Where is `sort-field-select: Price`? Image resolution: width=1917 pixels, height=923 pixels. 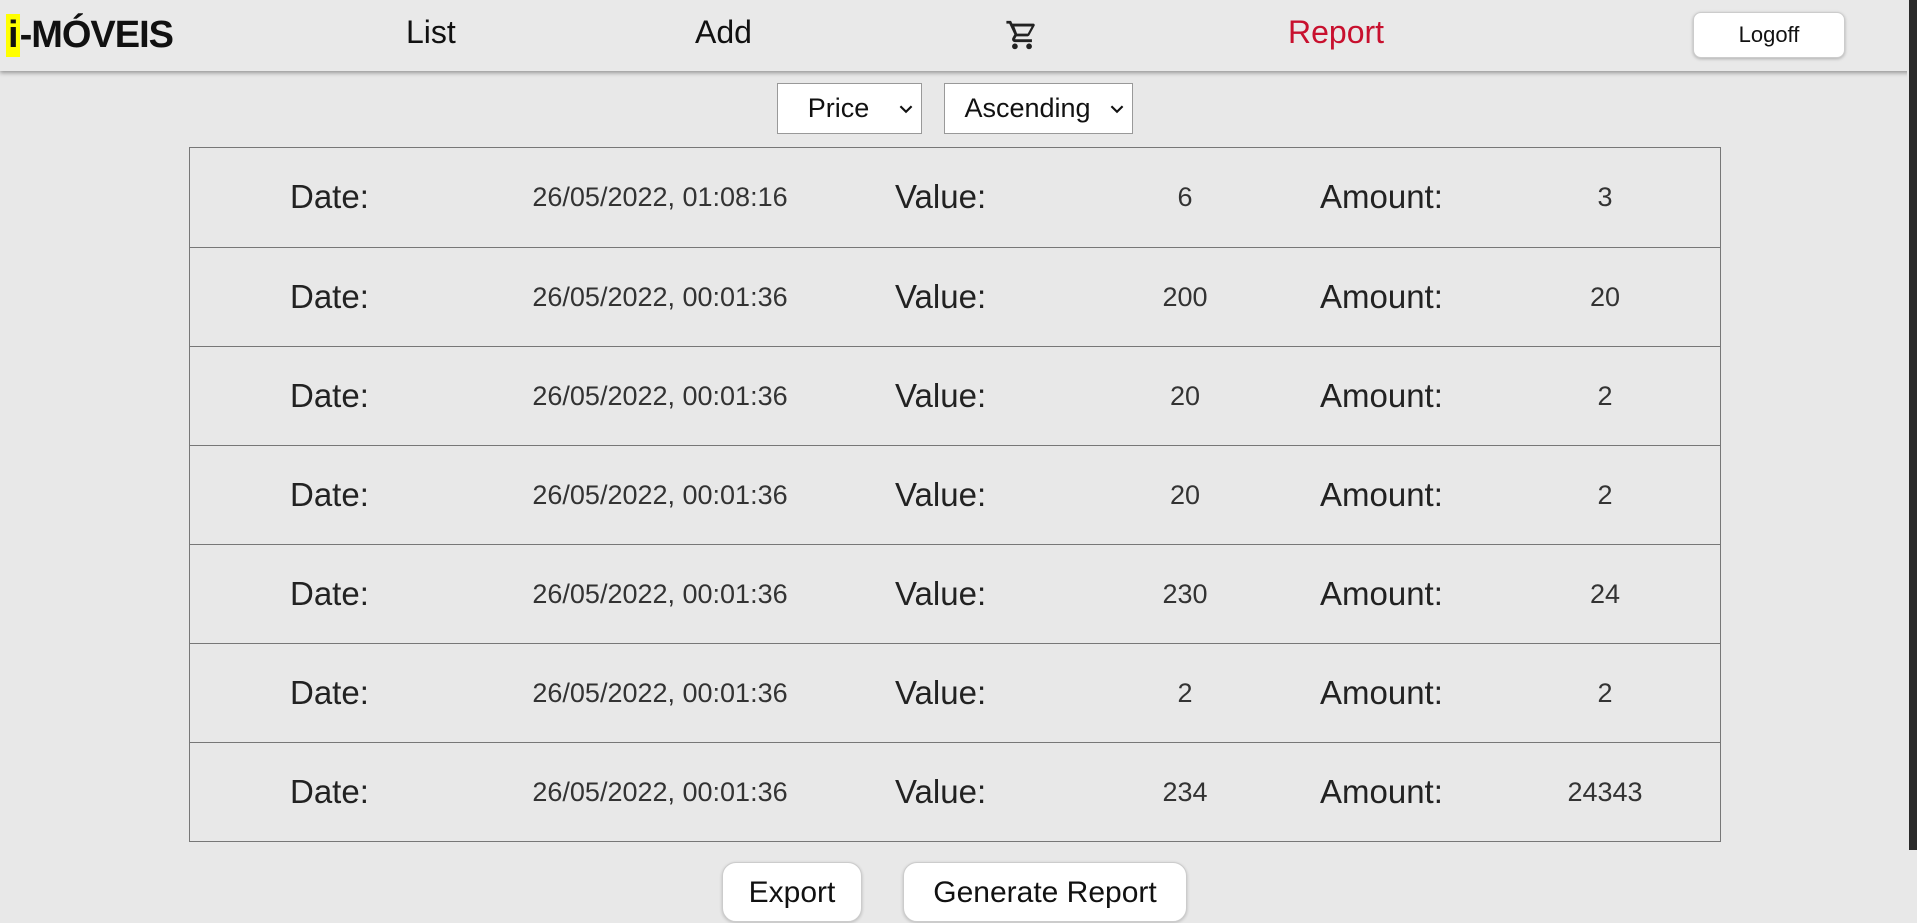
sort-field-select: Price is located at coordinates (849, 108).